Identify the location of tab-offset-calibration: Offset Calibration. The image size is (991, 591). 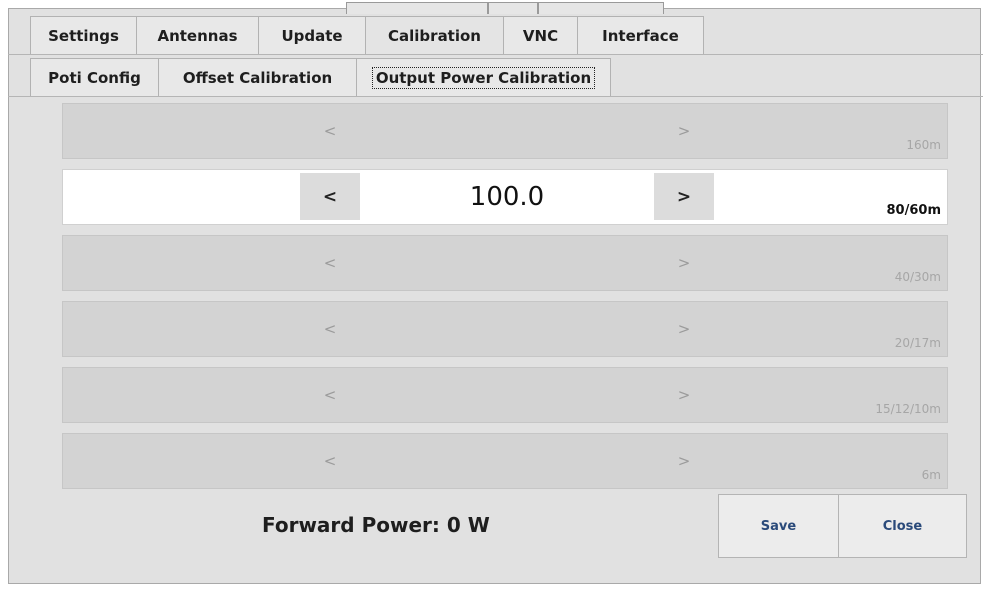
(258, 77).